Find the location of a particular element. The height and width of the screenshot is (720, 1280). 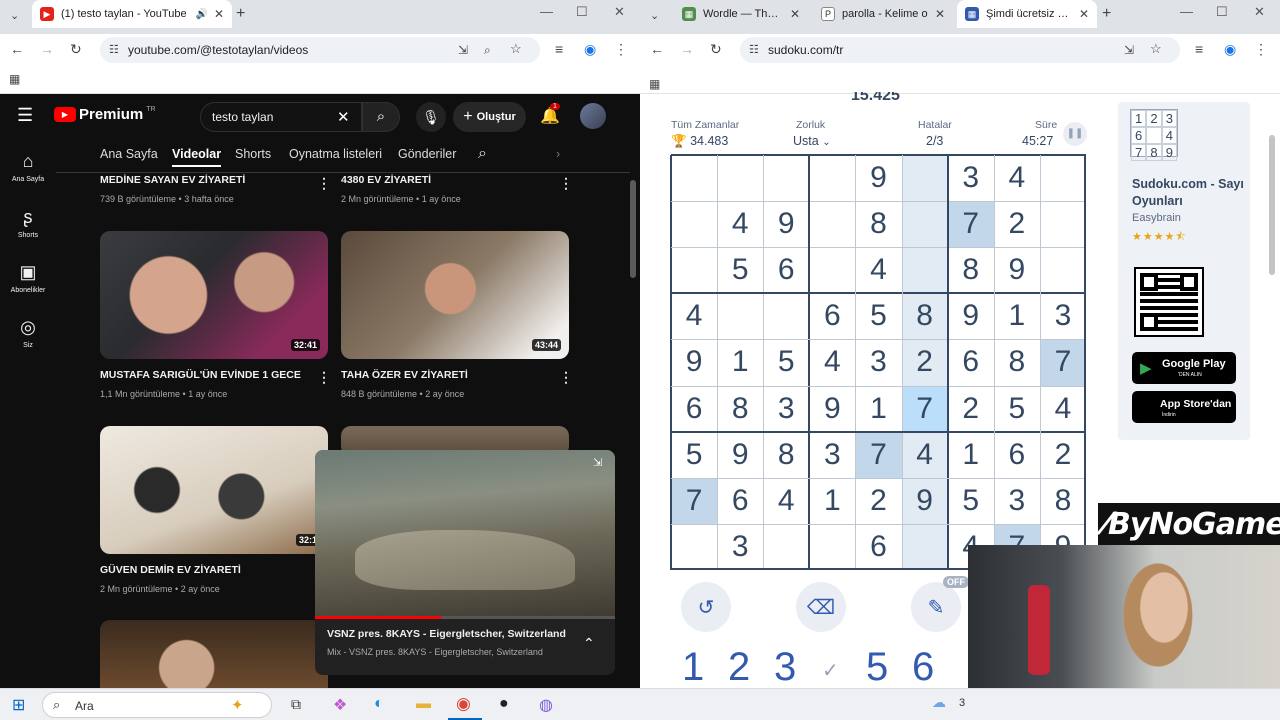

search-button: ⌕ is located at coordinates (381, 117).